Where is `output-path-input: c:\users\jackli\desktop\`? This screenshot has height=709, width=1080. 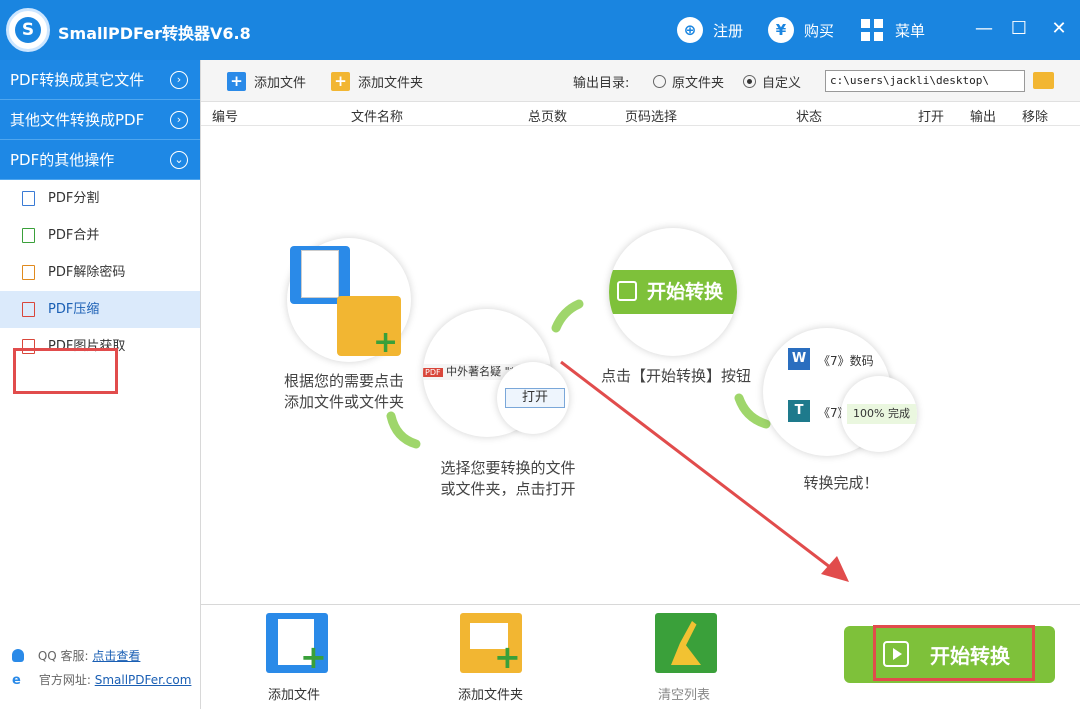
output-path-input: c:\users\jackli\desktop\ is located at coordinates (925, 81).